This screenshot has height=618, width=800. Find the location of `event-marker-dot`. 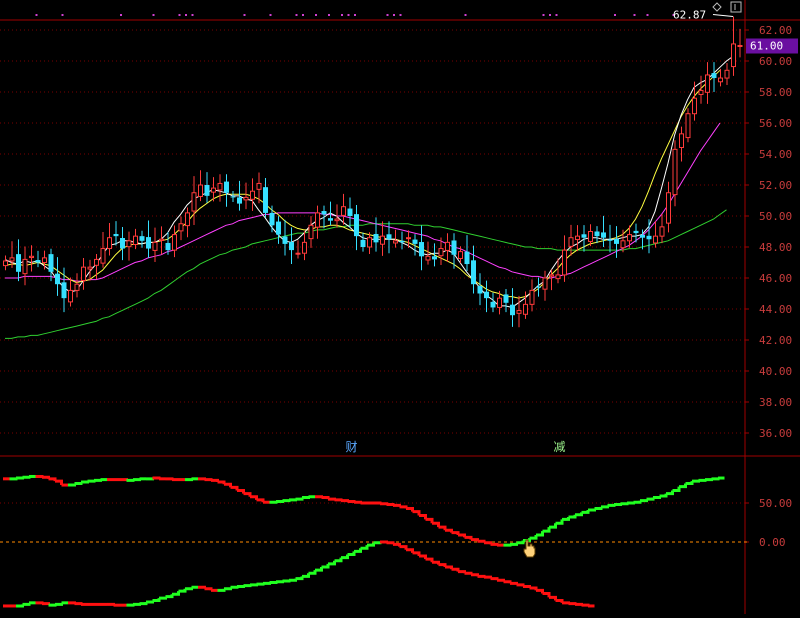

event-marker-dot is located at coordinates (62, 15).